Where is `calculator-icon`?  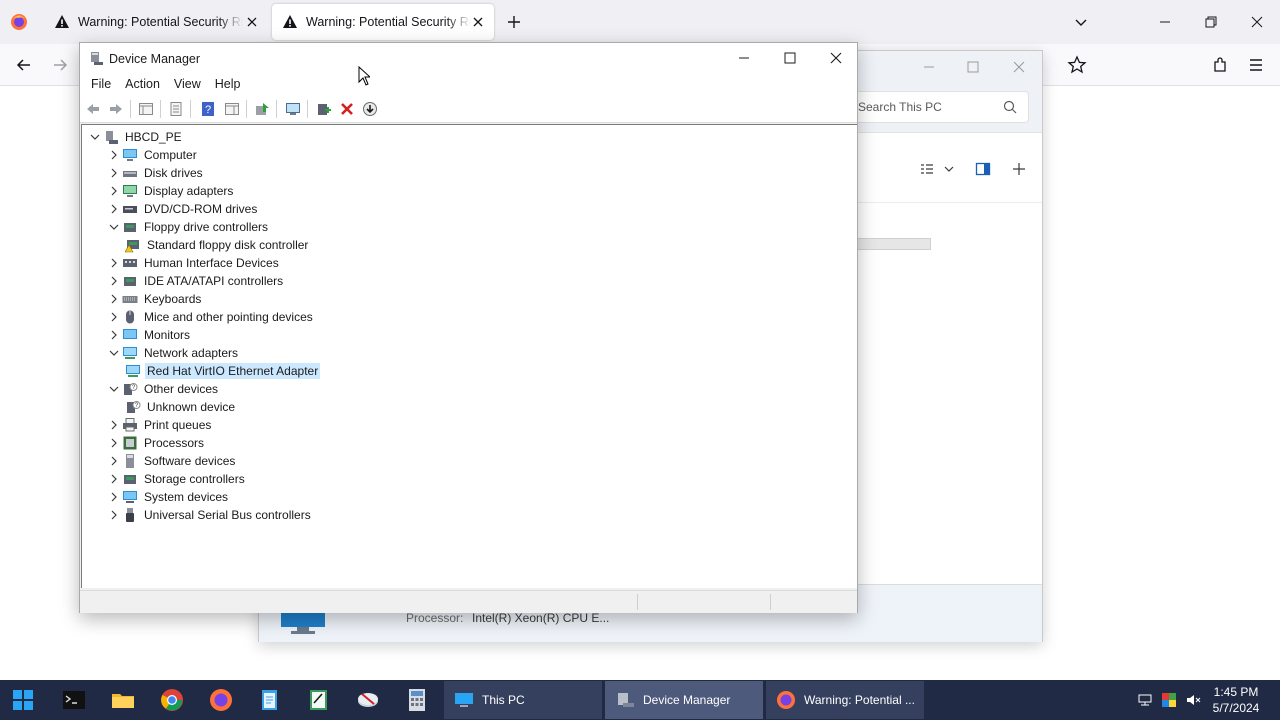 calculator-icon is located at coordinates (417, 700).